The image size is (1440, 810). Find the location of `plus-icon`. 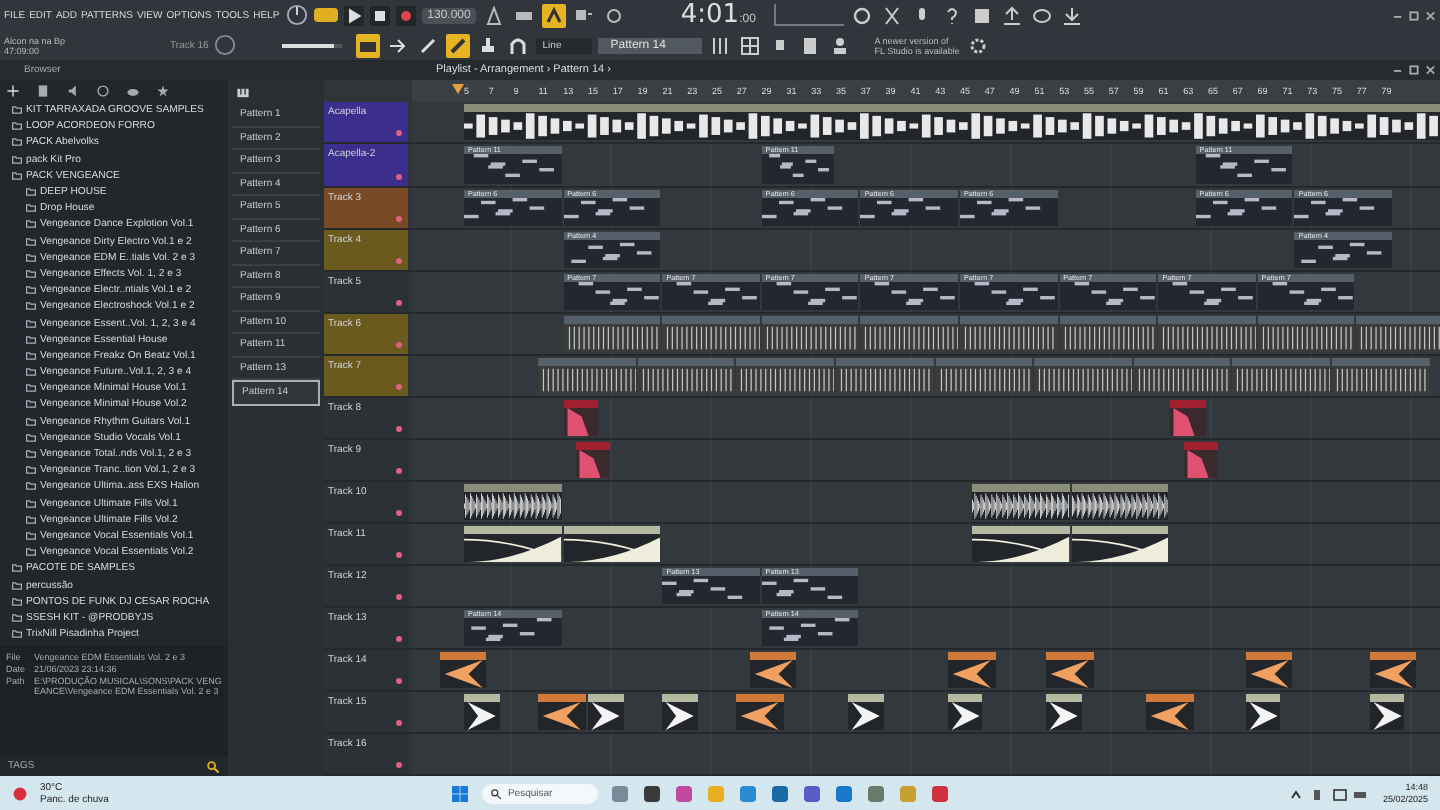

plus-icon is located at coordinates (13, 90).